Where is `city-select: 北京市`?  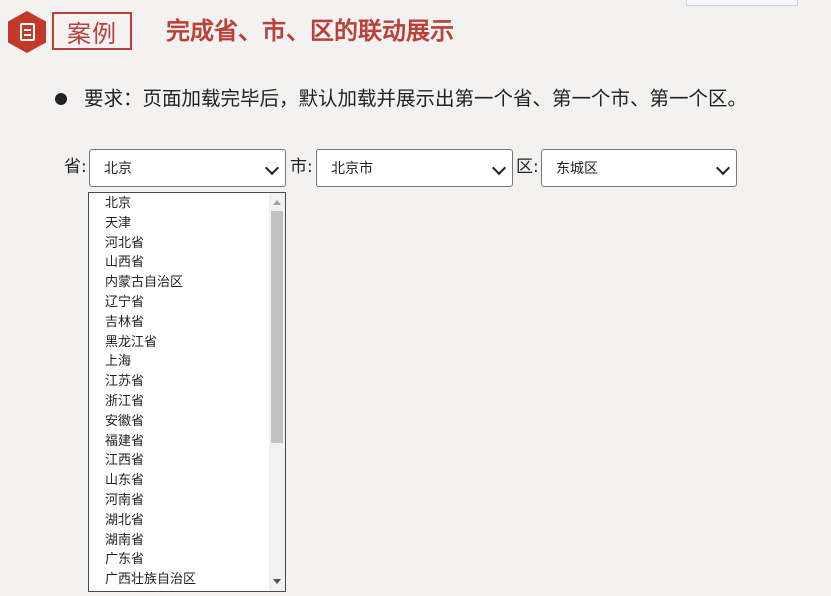
city-select: 北京市 is located at coordinates (414, 168).